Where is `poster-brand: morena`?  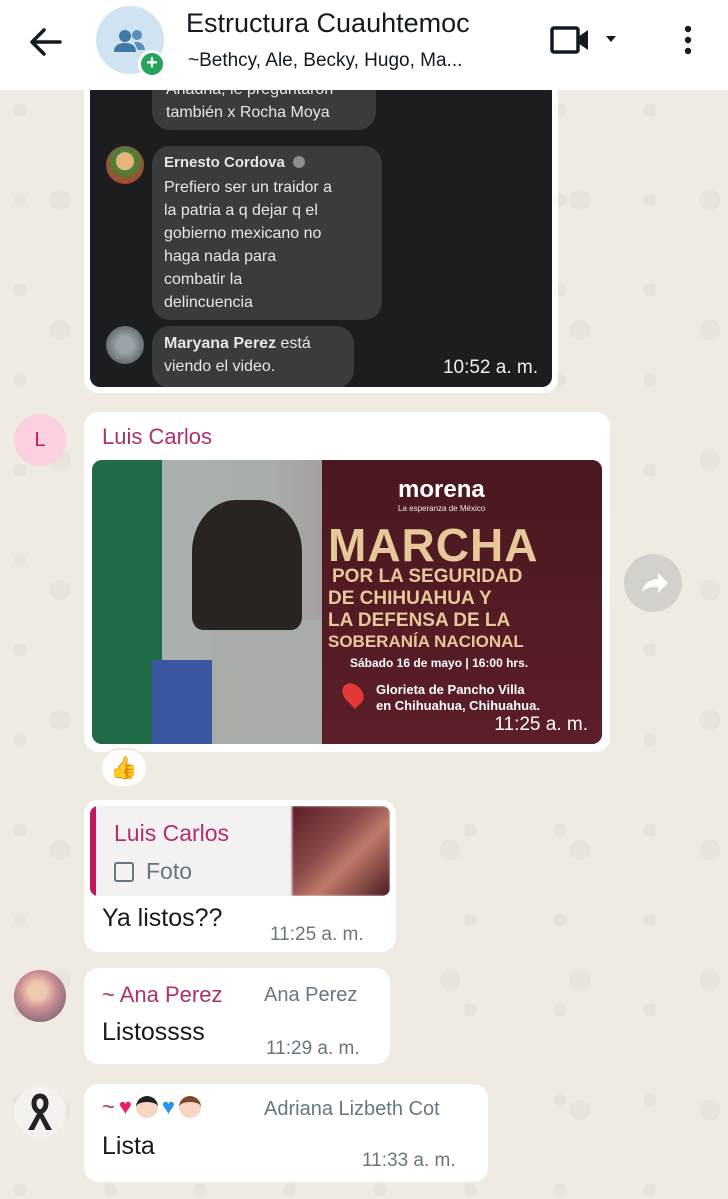 poster-brand: morena is located at coordinates (441, 489).